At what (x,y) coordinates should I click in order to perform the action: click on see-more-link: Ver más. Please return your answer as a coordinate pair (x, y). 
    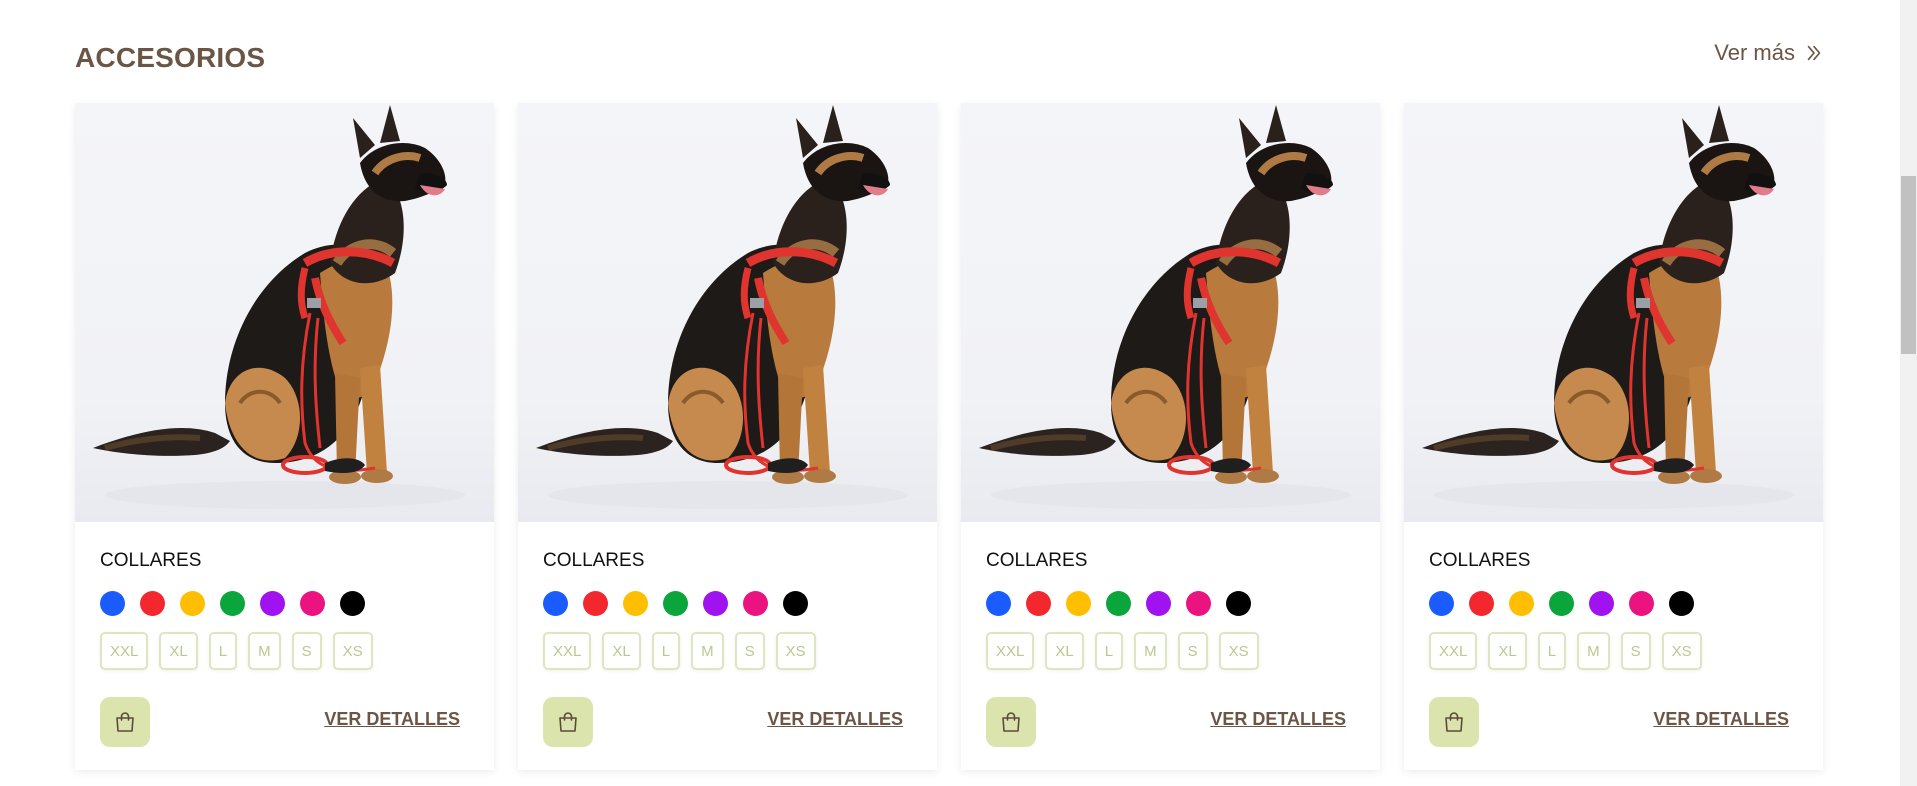
    Looking at the image, I should click on (1769, 53).